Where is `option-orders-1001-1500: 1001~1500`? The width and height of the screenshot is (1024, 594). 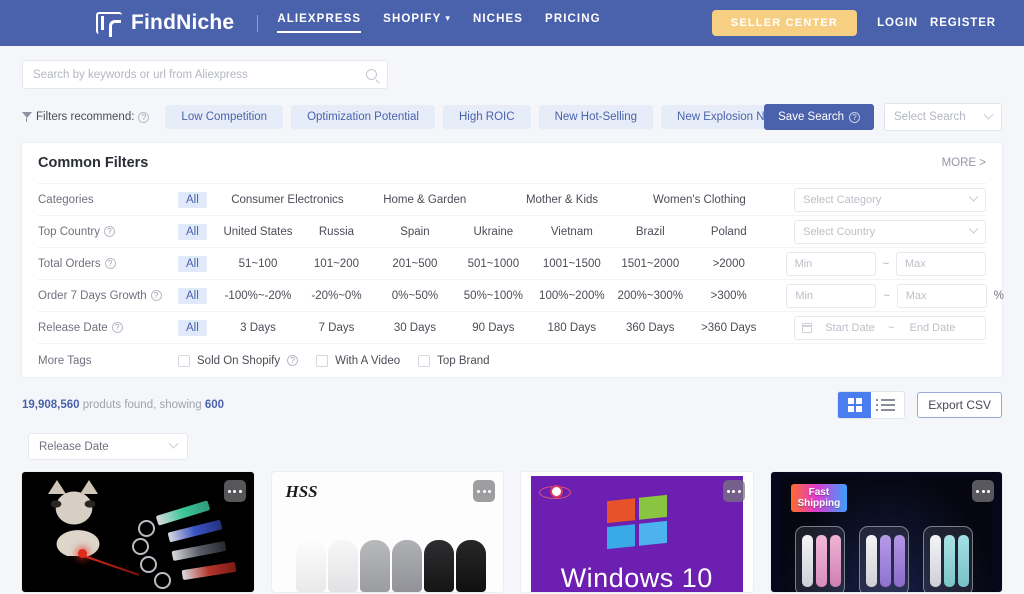 option-orders-1001-1500: 1001~1500 is located at coordinates (572, 264).